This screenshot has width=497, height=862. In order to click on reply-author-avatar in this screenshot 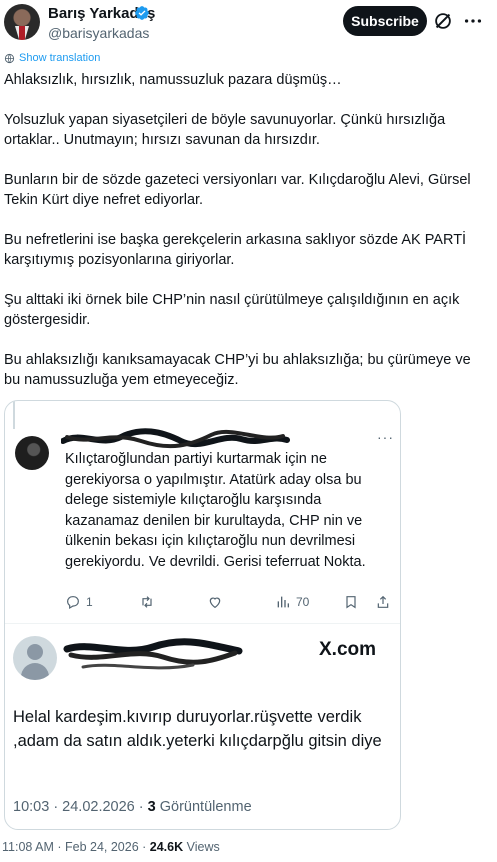, I will do `click(32, 453)`.